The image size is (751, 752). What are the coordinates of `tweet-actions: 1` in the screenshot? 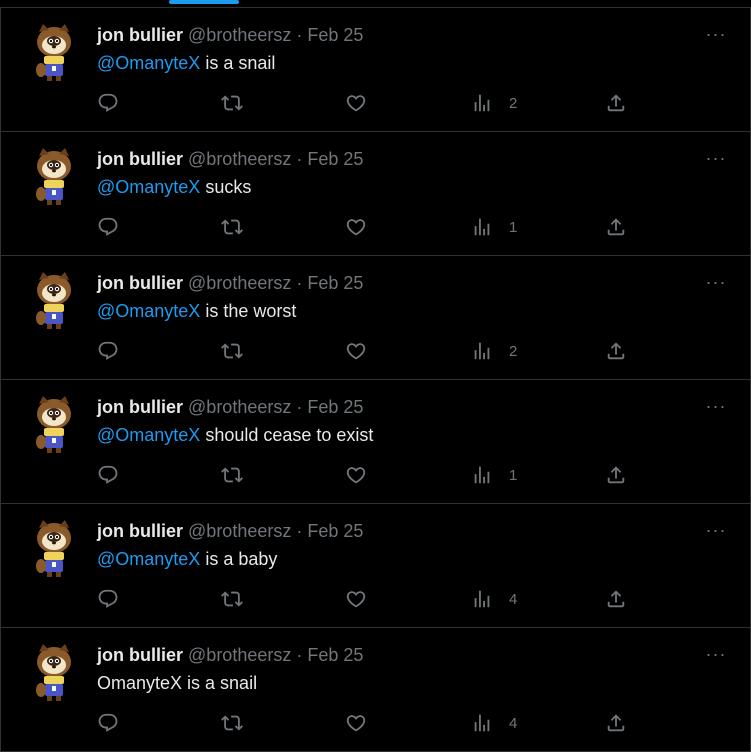 It's located at (367, 227).